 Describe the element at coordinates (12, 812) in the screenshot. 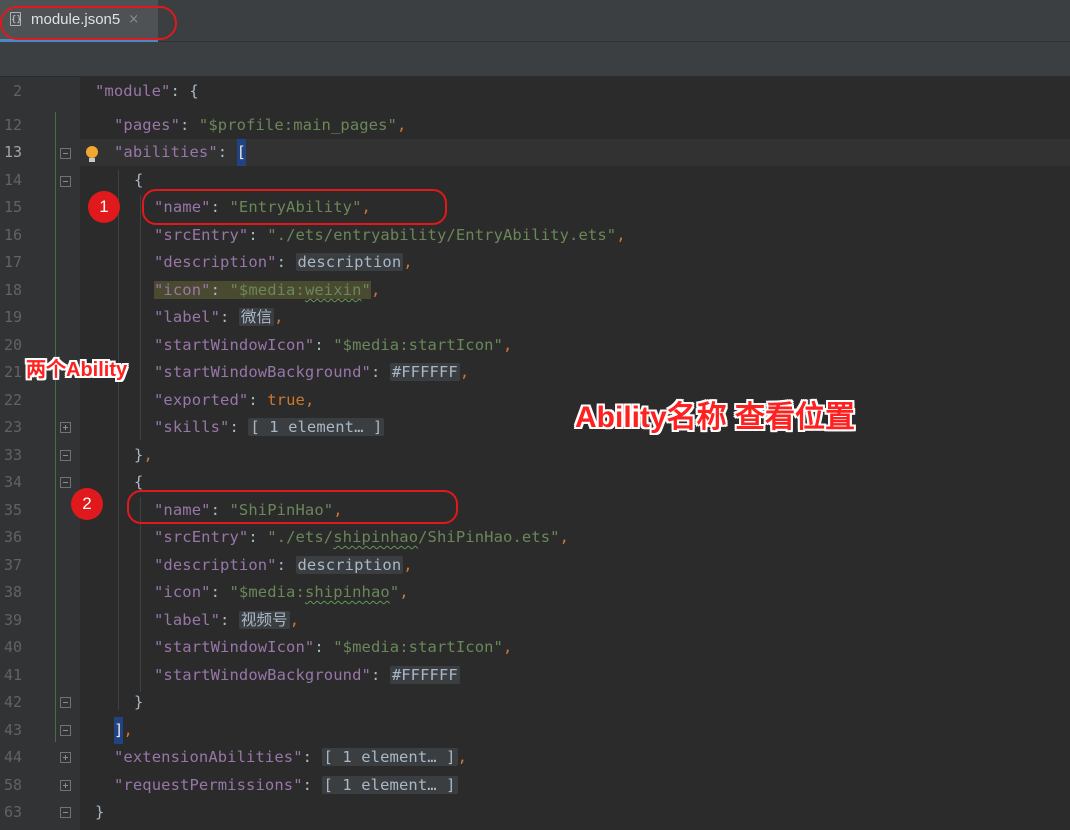

I see `line-number: 63` at that location.